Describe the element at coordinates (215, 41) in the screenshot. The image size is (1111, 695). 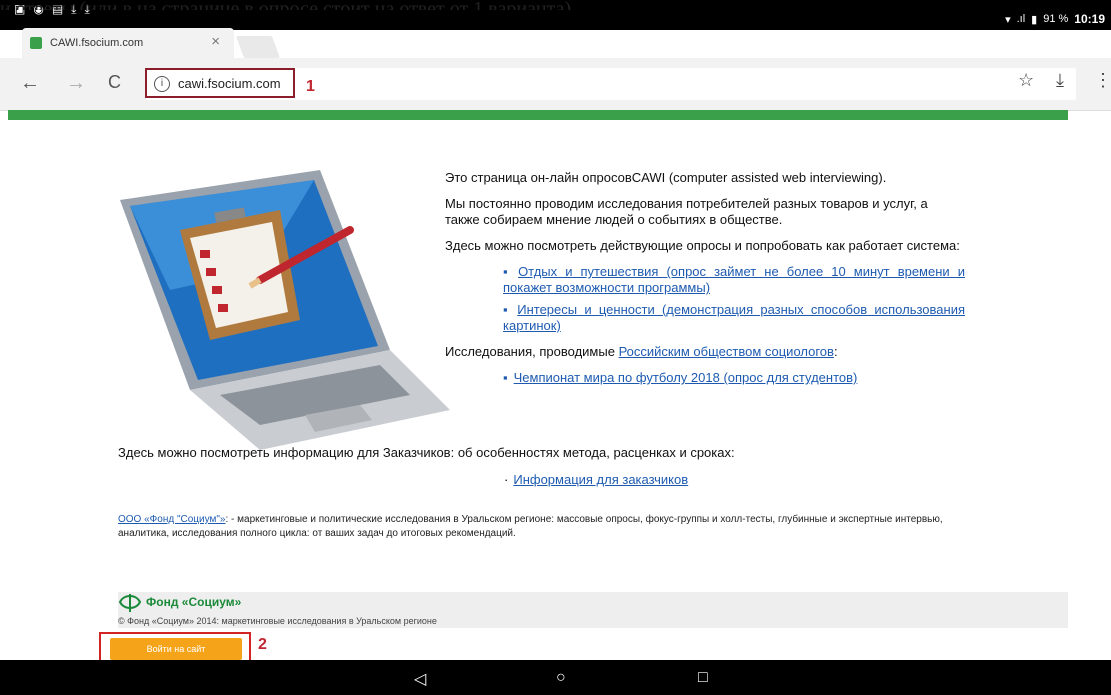
I see `tab-close-icon: ×` at that location.